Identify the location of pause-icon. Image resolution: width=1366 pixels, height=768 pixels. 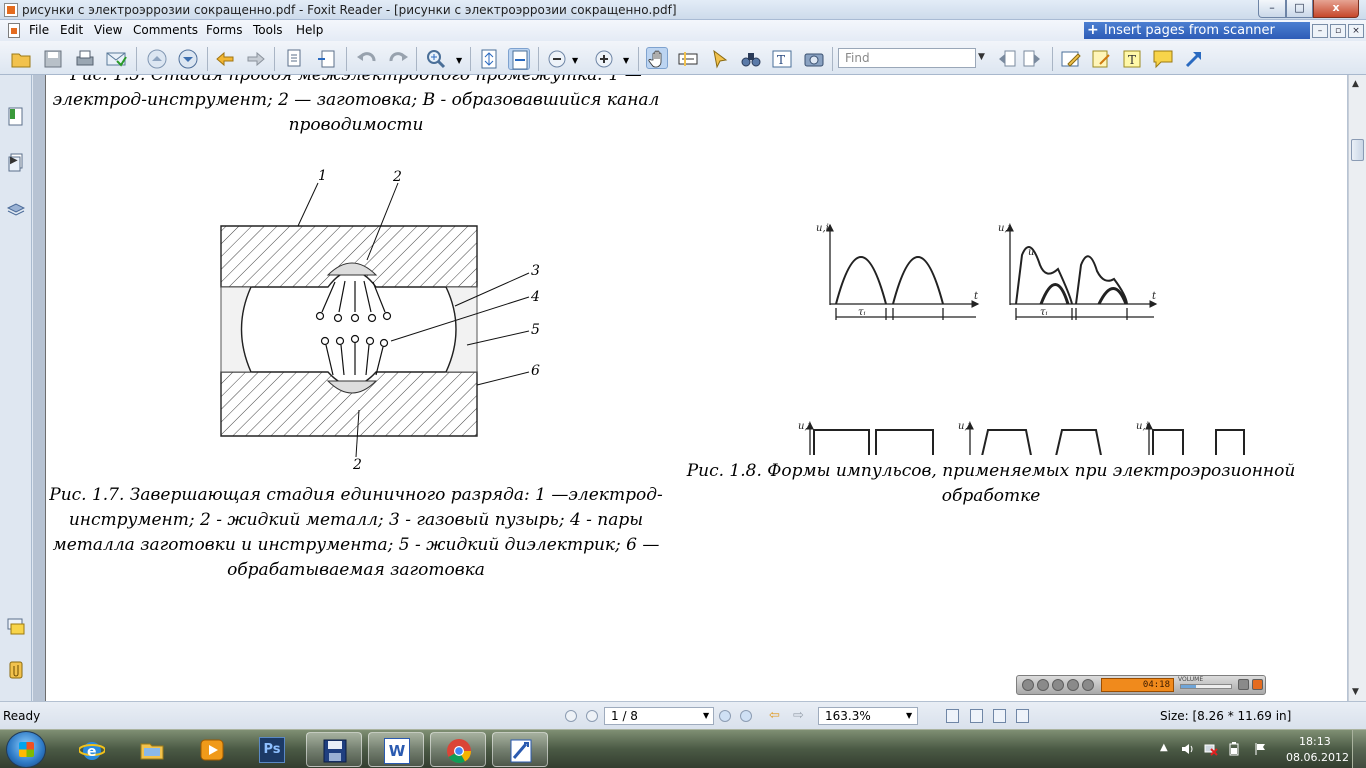
(1043, 685).